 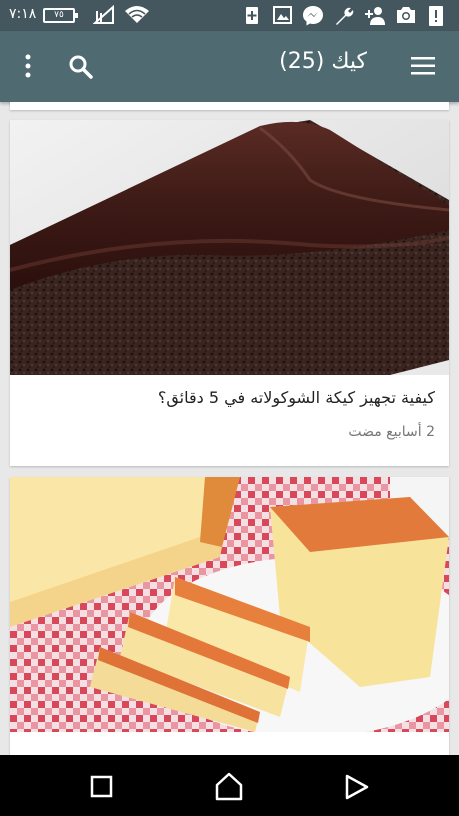 I want to click on person-add-icon, so click(x=375, y=16).